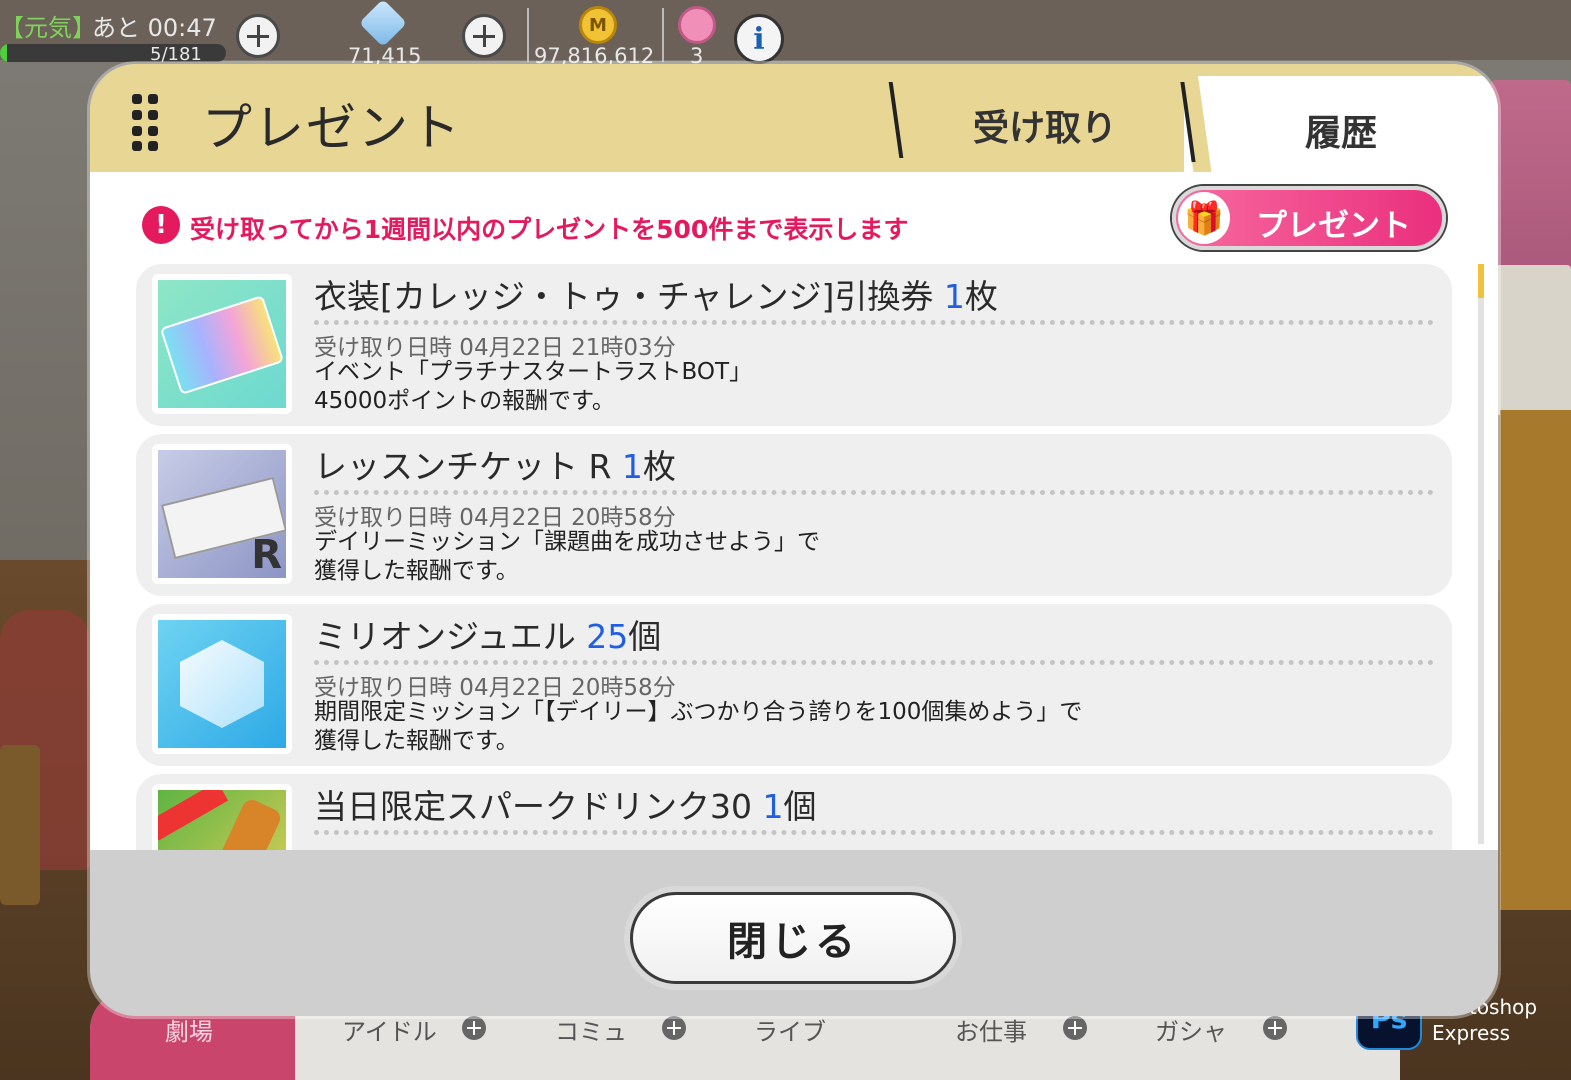 The height and width of the screenshot is (1080, 1571). I want to click on item-qty: 25, so click(607, 636).